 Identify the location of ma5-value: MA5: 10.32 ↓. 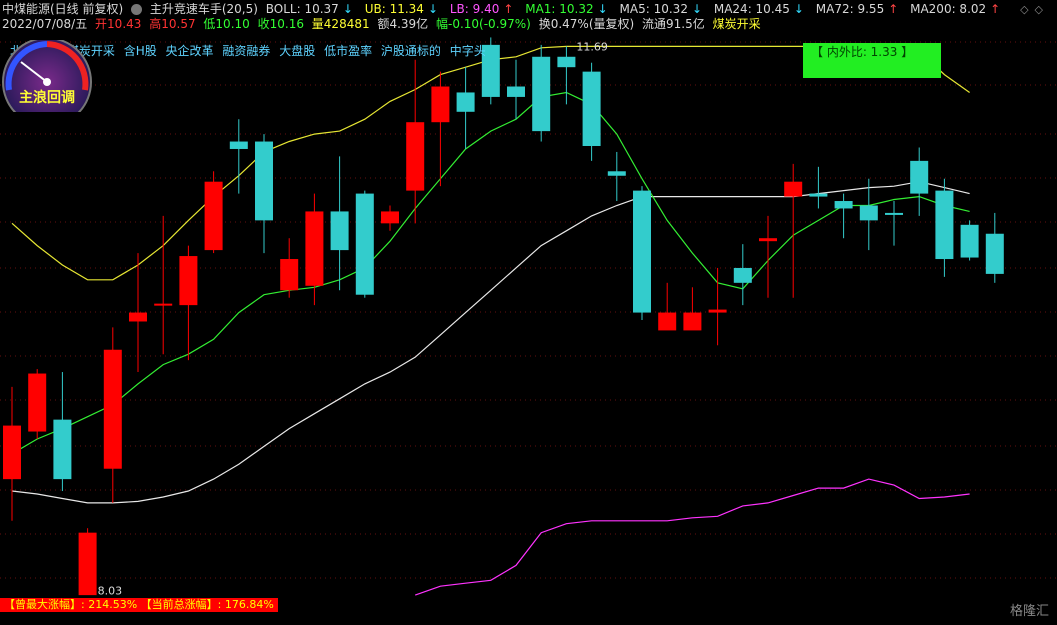
(661, 9).